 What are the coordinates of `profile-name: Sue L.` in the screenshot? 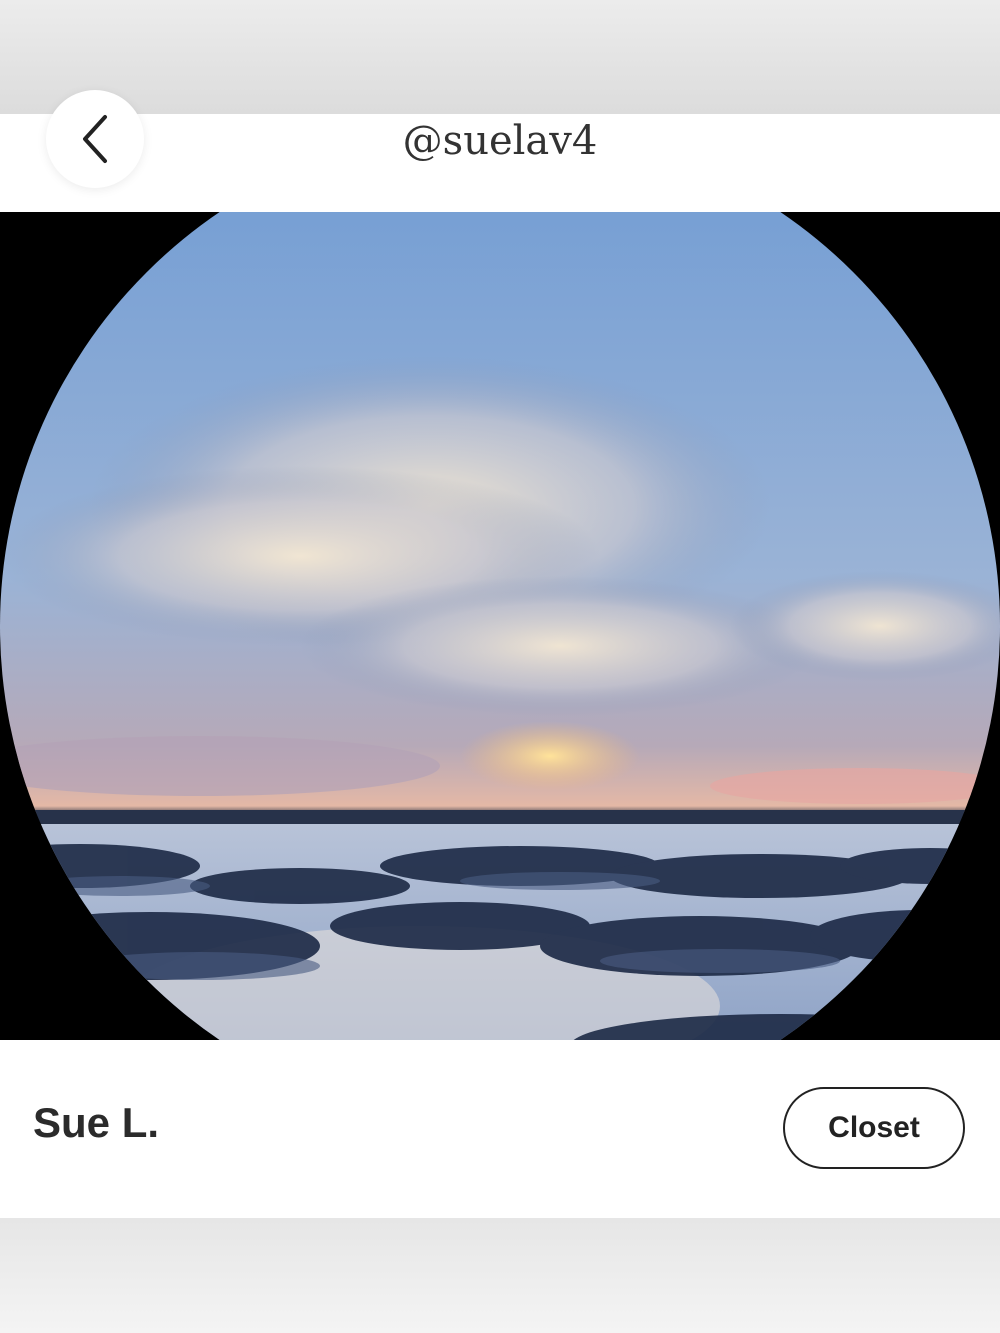 It's located at (96, 1122).